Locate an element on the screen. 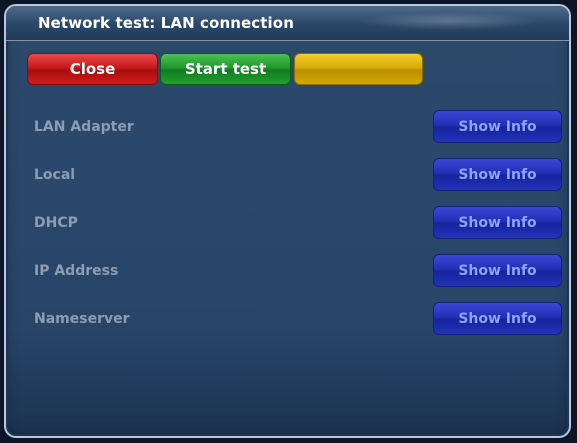  row-label-nameserver: Nameserver is located at coordinates (82, 319).